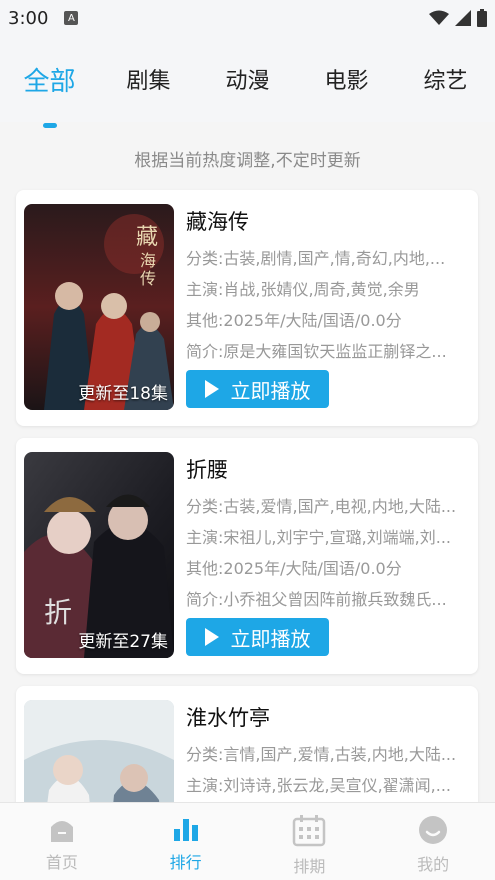 Image resolution: width=495 pixels, height=880 pixels. I want to click on notification-app-icon: A, so click(71, 18).